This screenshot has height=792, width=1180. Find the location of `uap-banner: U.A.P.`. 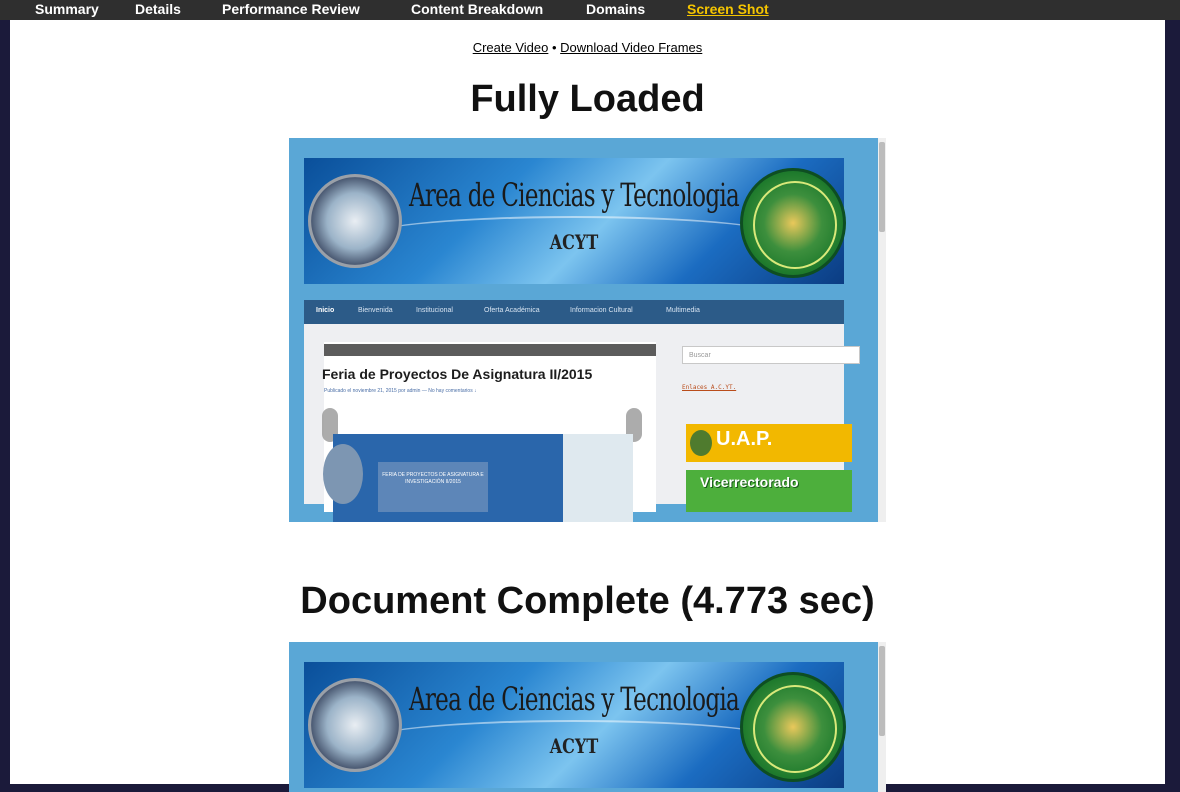

uap-banner: U.A.P. is located at coordinates (769, 443).